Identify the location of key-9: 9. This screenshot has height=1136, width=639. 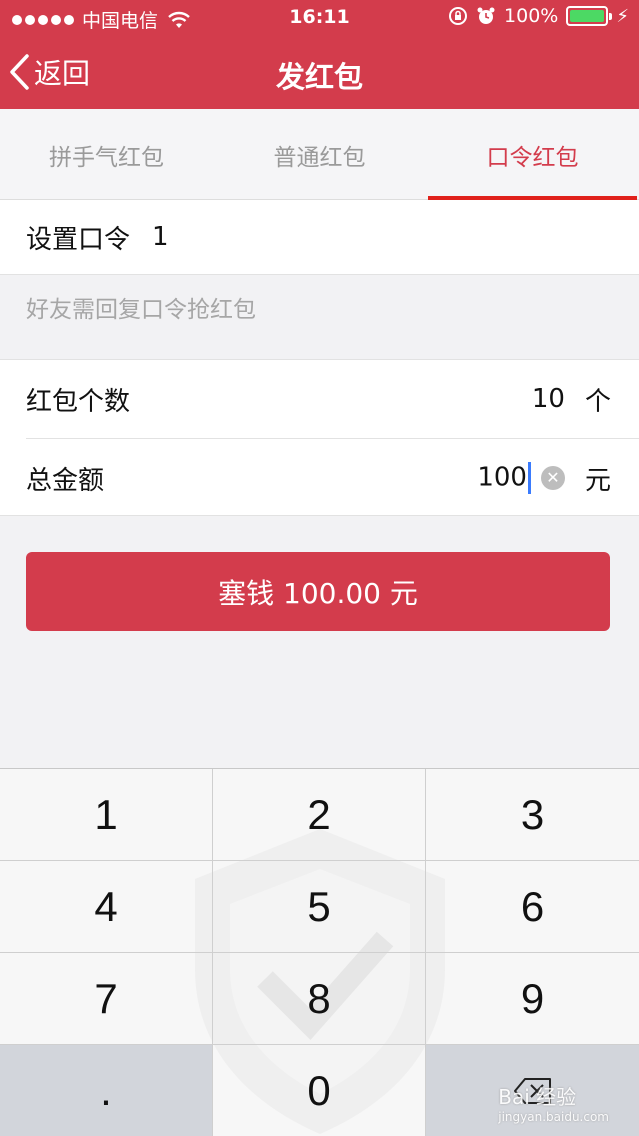
(532, 999).